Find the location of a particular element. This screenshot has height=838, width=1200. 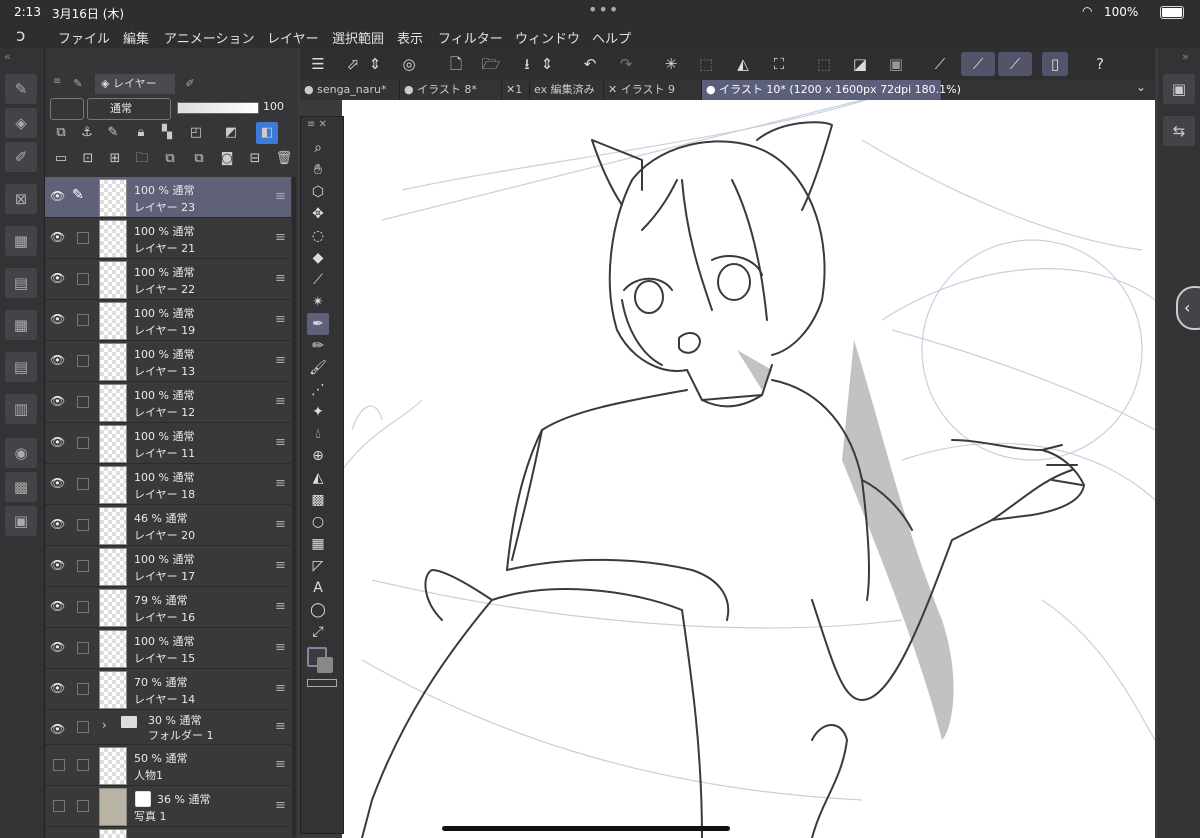

layer-row: 👁︎ 79 % 通常 レイヤー 16 ≡ is located at coordinates (168, 607).